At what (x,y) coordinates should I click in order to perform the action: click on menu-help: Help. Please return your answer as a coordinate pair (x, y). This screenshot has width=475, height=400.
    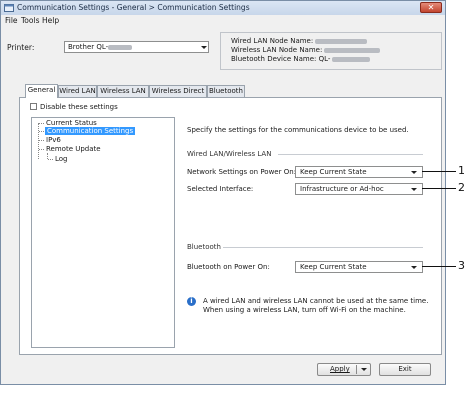
    Looking at the image, I should click on (50, 20).